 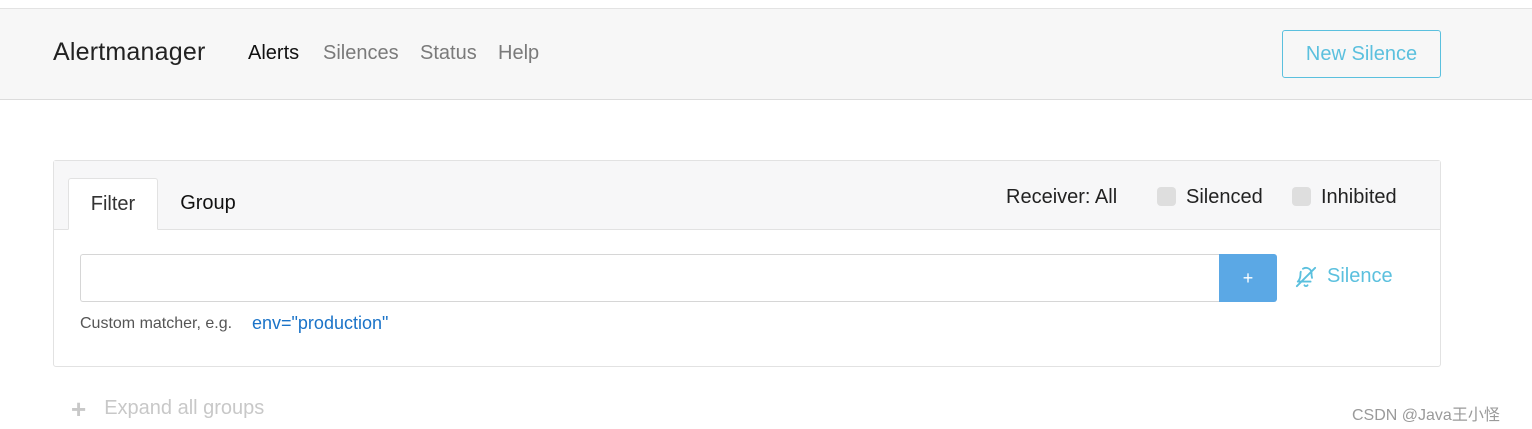 I want to click on inhibited-checkbox, so click(x=1301, y=196).